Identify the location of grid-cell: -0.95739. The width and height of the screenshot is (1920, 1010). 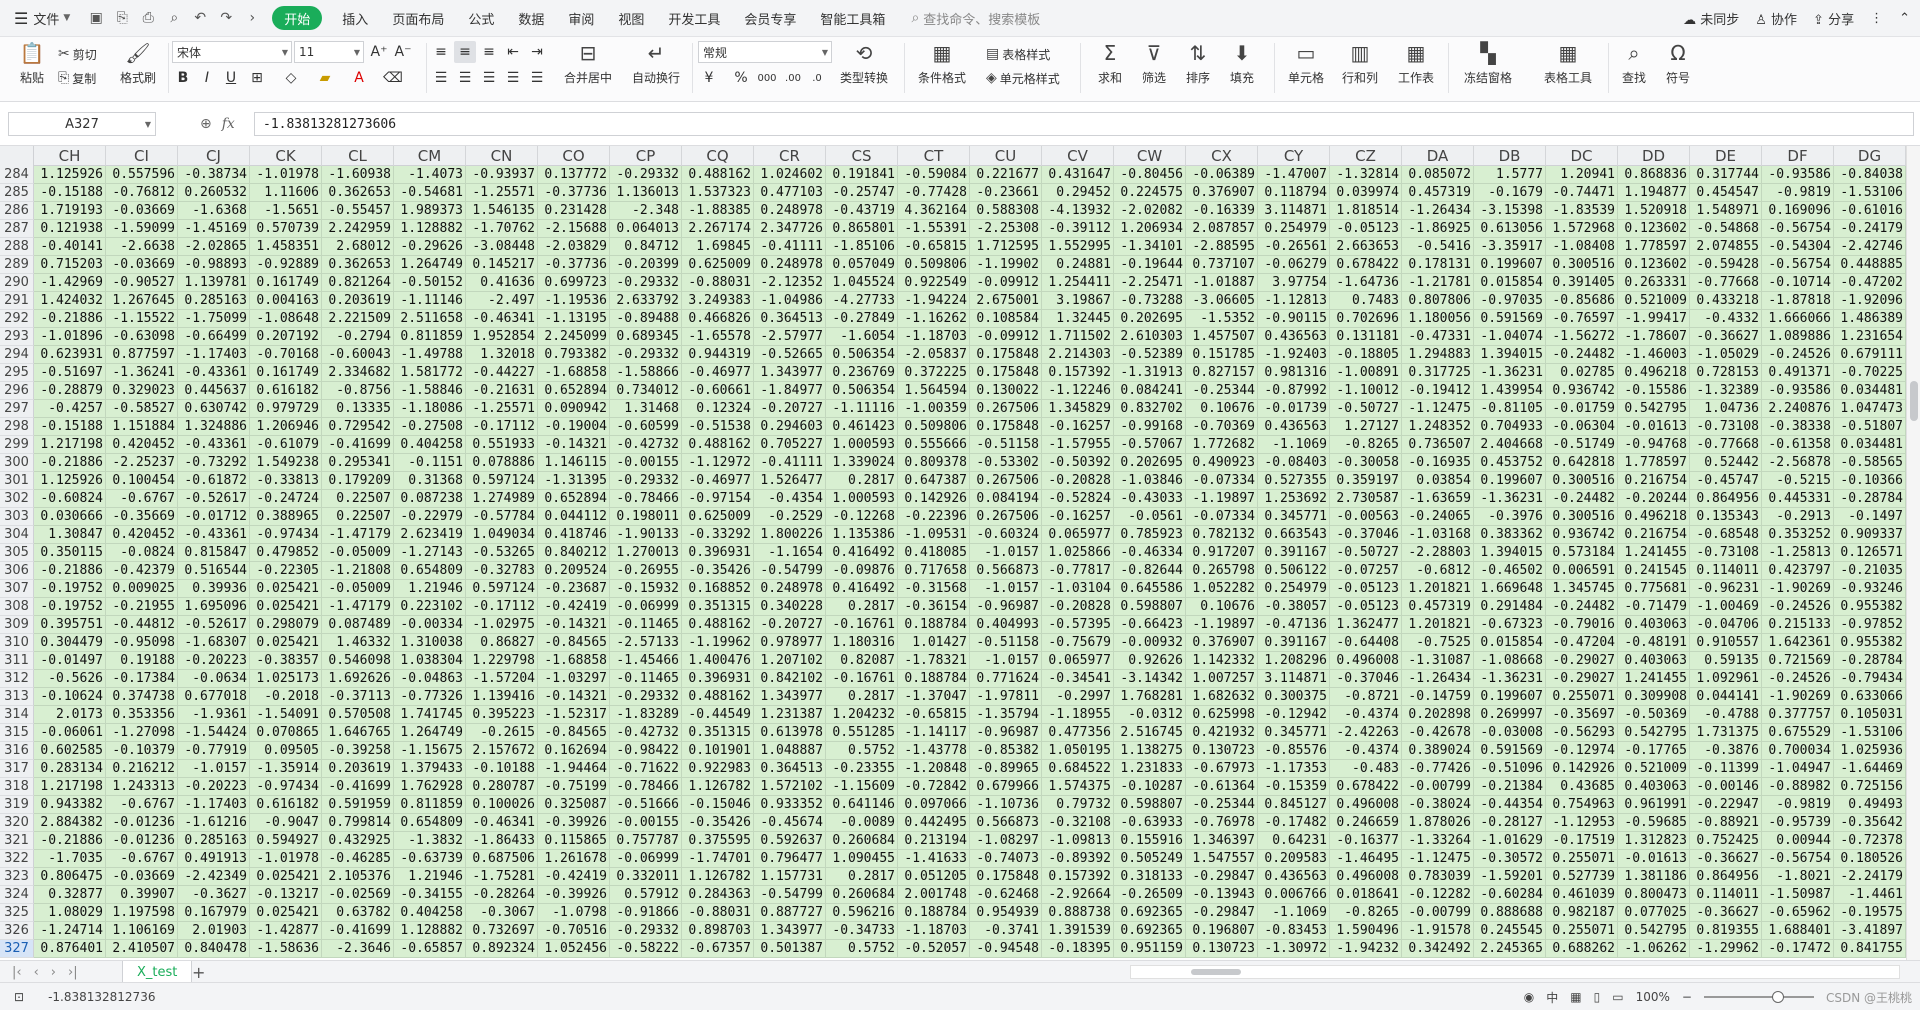
(1798, 823).